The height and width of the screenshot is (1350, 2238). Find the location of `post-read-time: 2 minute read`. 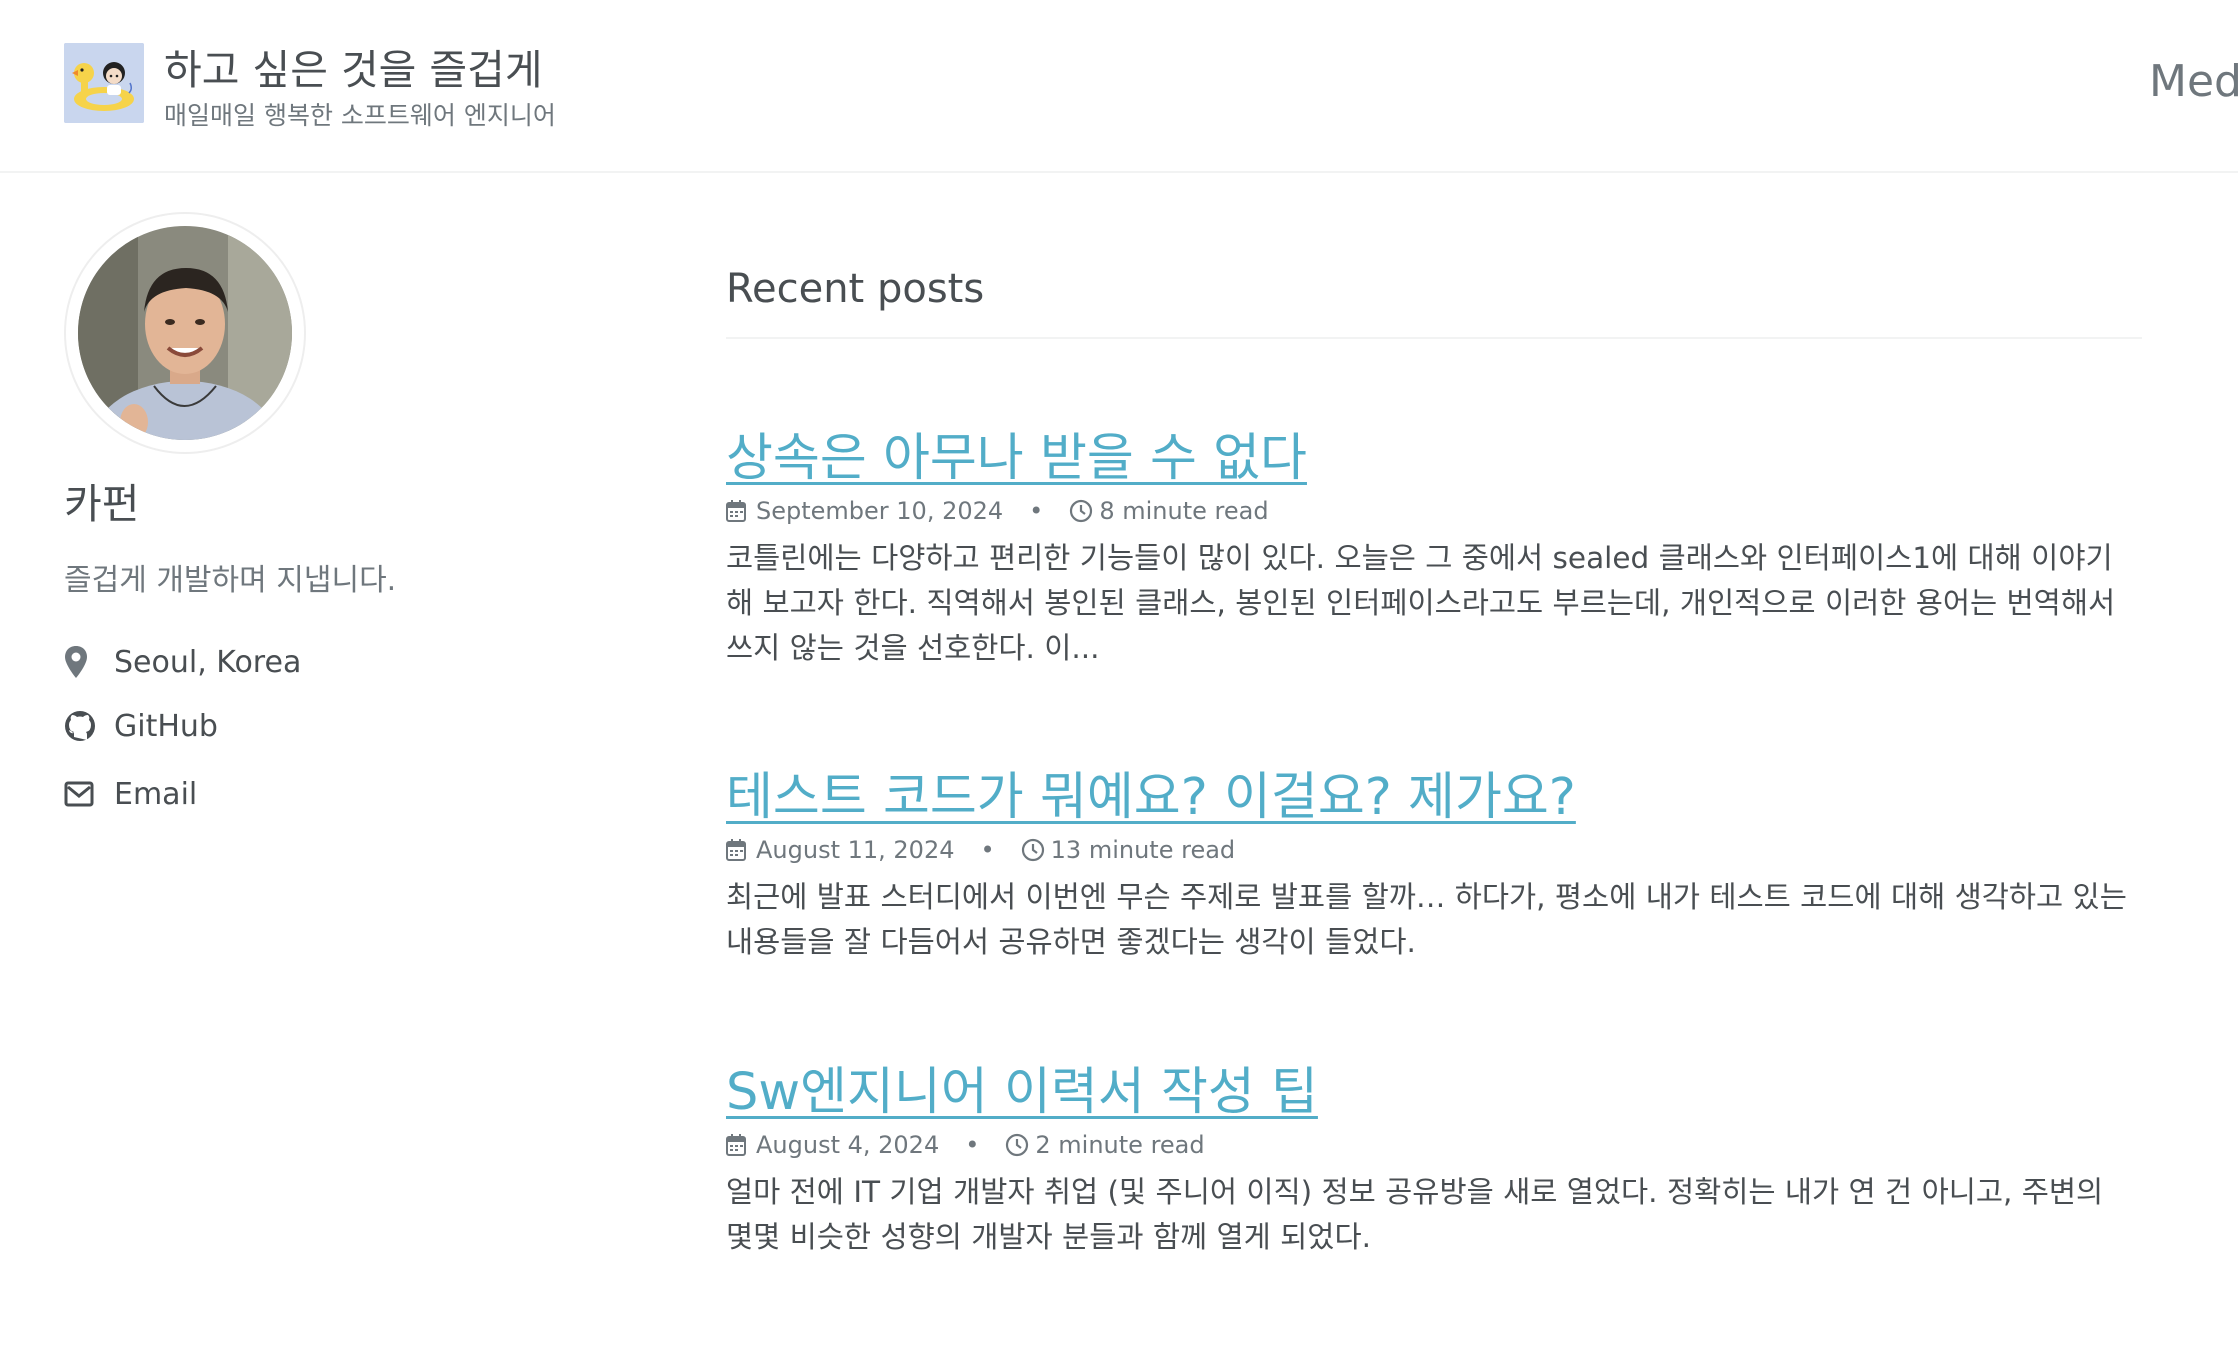

post-read-time: 2 minute read is located at coordinates (1120, 1145).